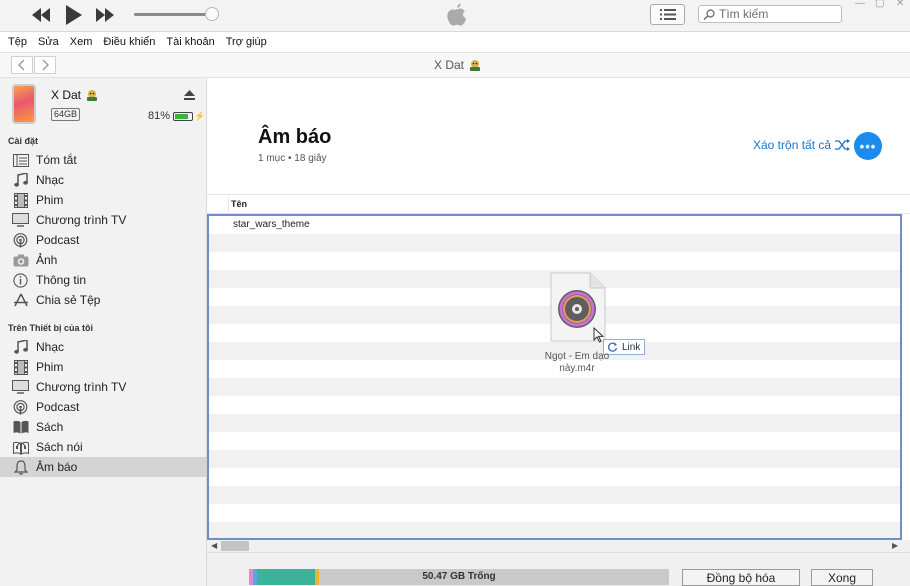 The width and height of the screenshot is (910, 586). What do you see at coordinates (81, 387) in the screenshot?
I see `device-content-item-label: Chương trình TV` at bounding box center [81, 387].